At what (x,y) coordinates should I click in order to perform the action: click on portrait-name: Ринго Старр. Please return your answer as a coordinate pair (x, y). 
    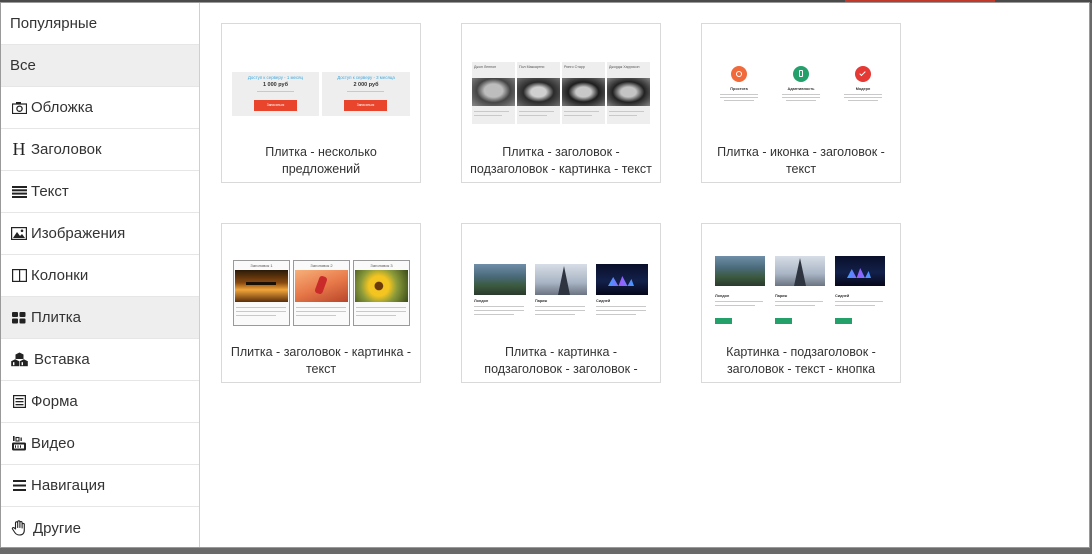
    Looking at the image, I should click on (574, 67).